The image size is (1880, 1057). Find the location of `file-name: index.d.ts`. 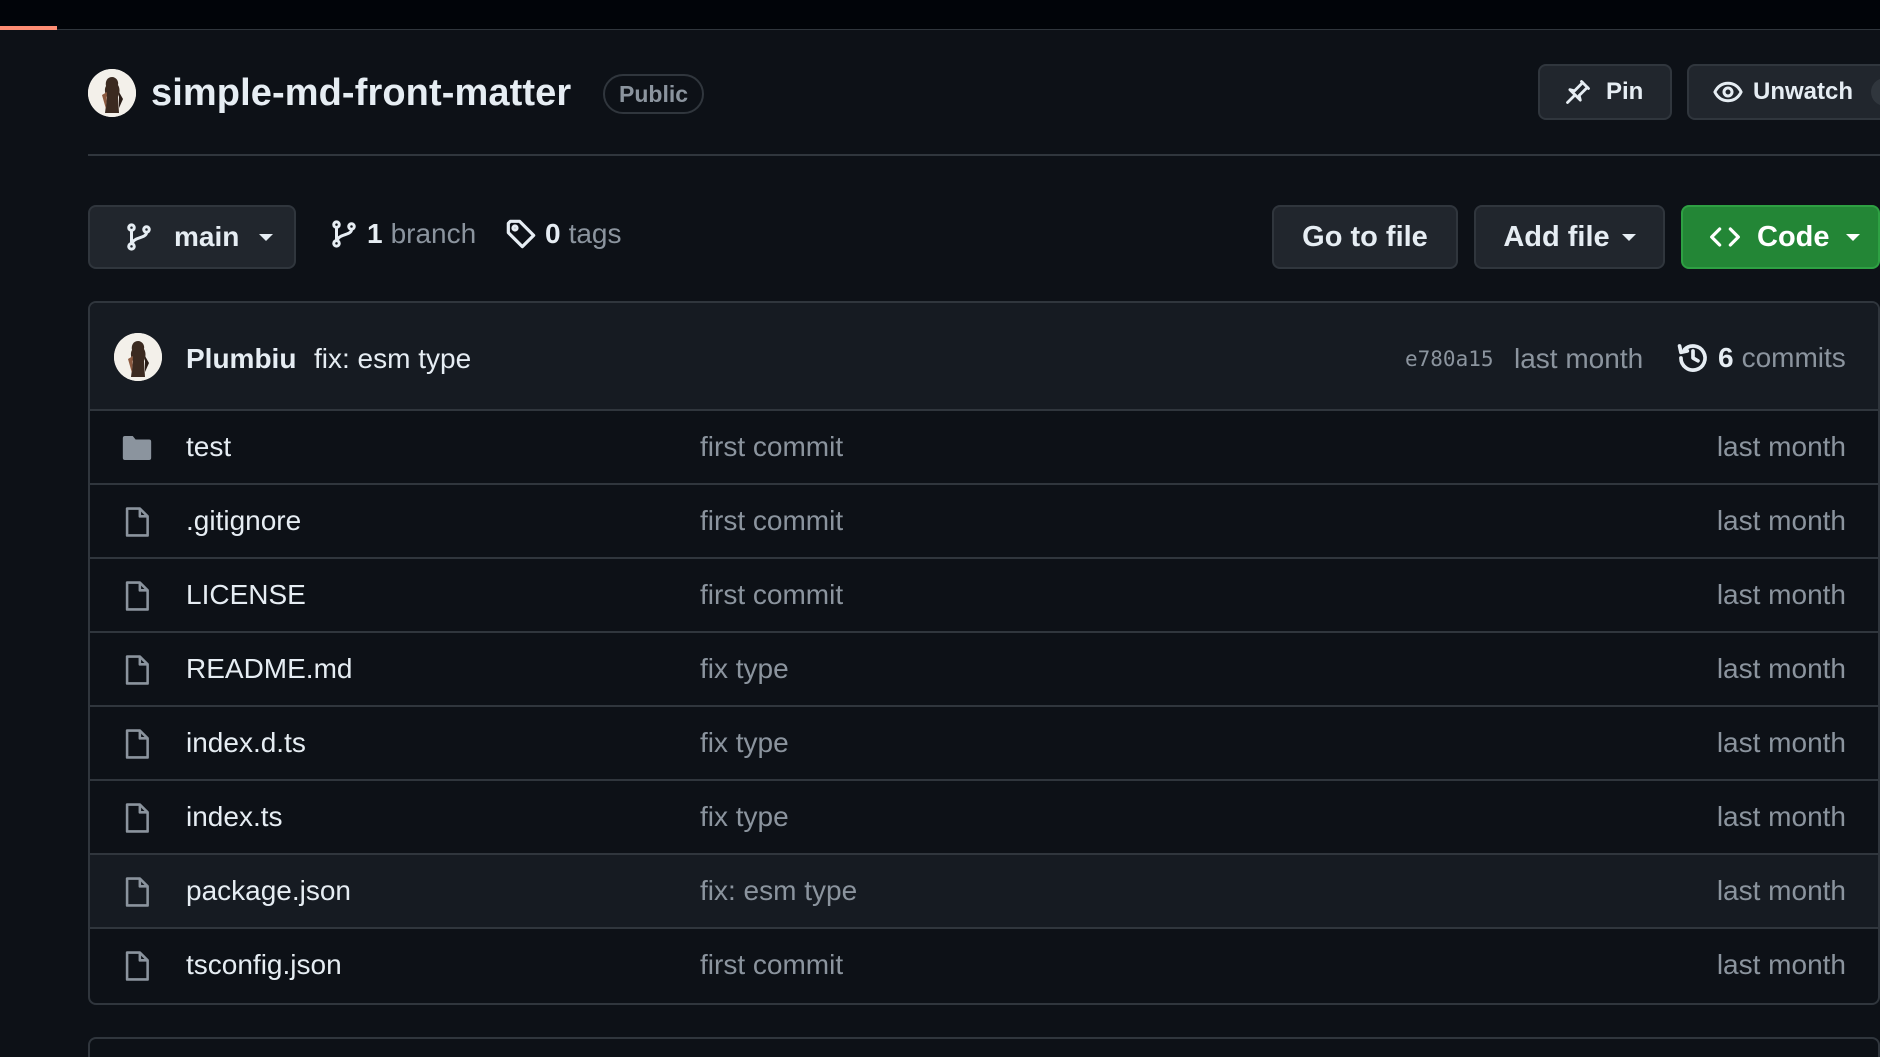

file-name: index.d.ts is located at coordinates (246, 743).